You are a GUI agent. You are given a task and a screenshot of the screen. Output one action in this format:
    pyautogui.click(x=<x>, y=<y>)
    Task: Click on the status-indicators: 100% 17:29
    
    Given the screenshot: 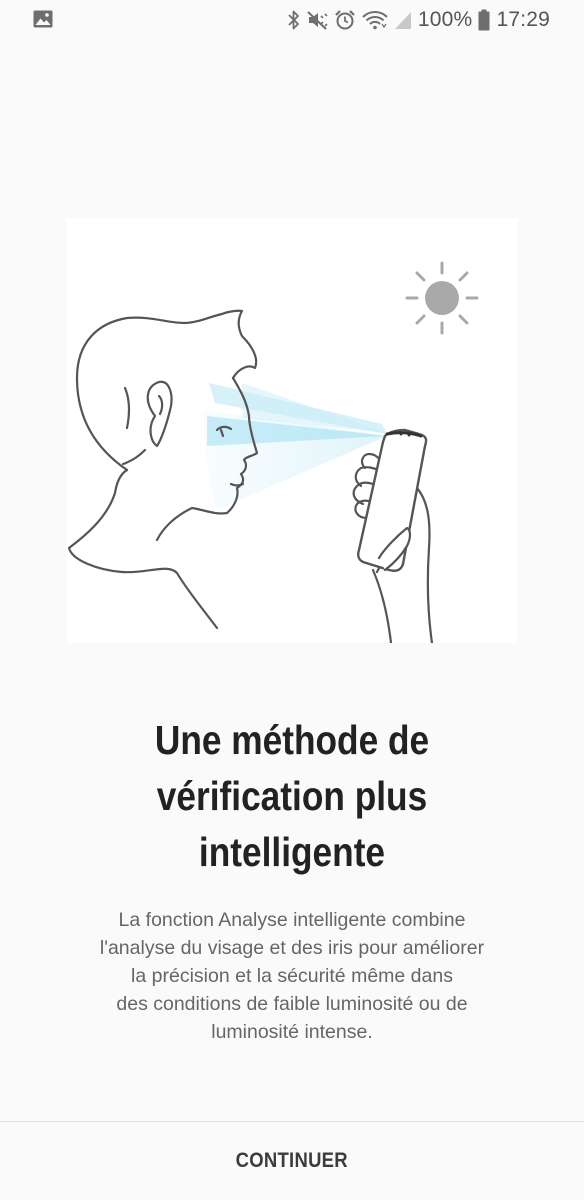 What is the action you would take?
    pyautogui.click(x=419, y=20)
    